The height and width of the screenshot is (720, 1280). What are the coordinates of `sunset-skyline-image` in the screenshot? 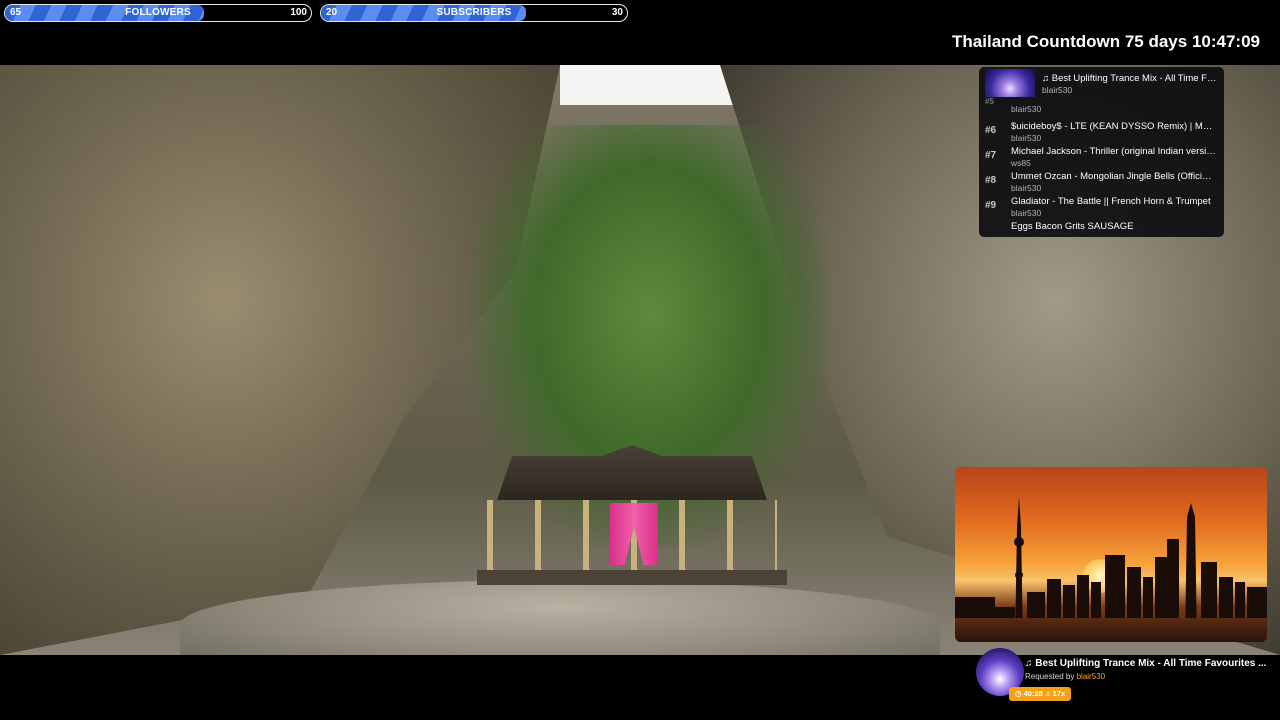 It's located at (1111, 554).